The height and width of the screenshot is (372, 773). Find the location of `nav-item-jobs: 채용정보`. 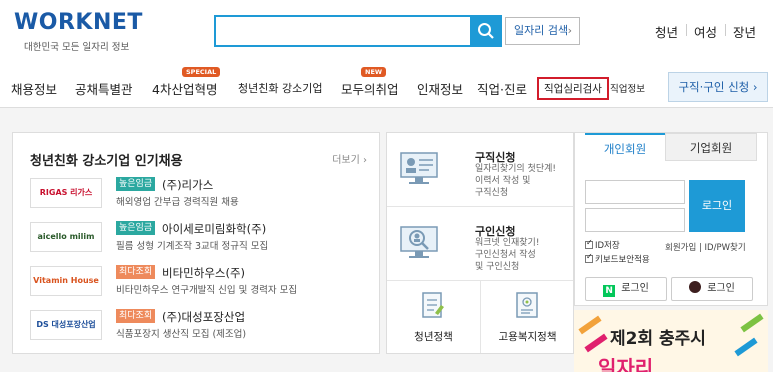

nav-item-jobs: 채용정보 is located at coordinates (34, 88).